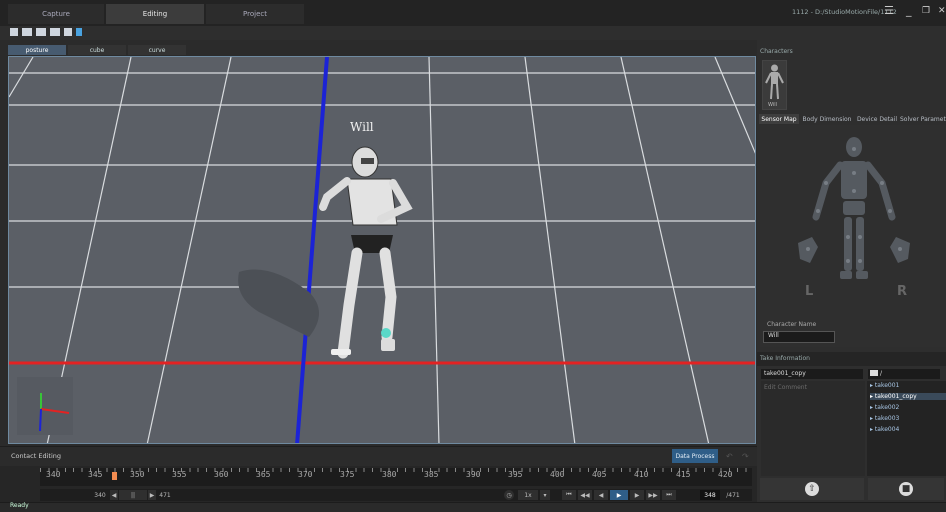 This screenshot has height=512, width=946. Describe the element at coordinates (97, 50) in the screenshot. I see `tab-cube: cube` at that location.